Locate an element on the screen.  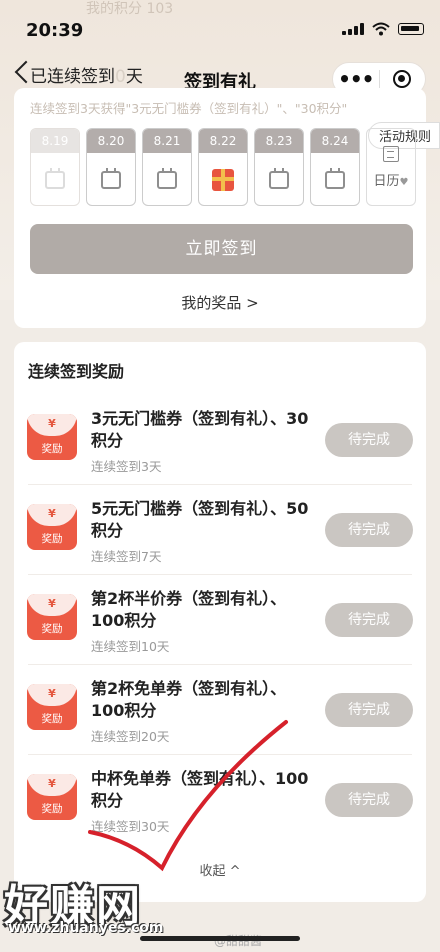
reward-item: ¥ 奖励 第2杯免单券（签到有礼）、100积分 连续签到20天 待完成 is located at coordinates (220, 709).